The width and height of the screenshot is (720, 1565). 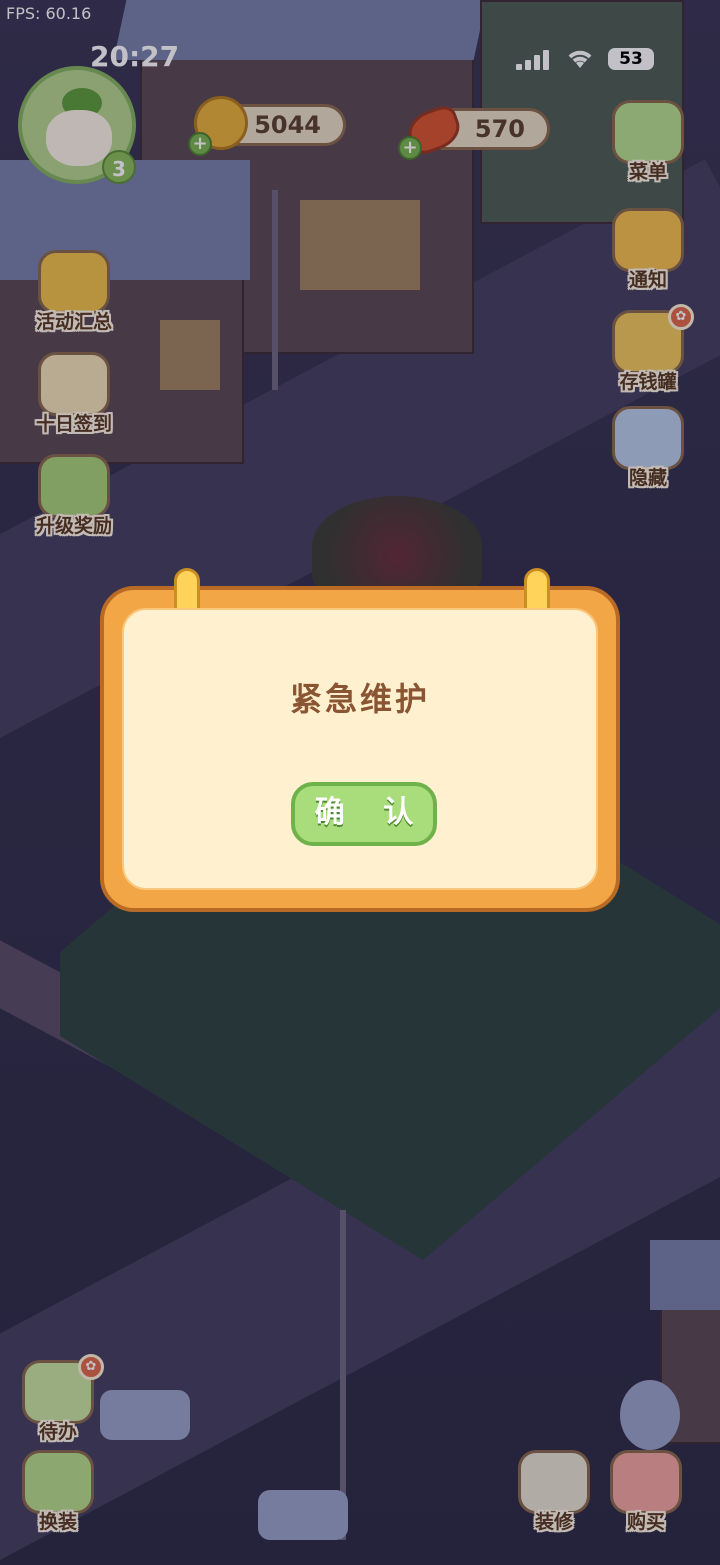 I want to click on dialog-title: 紧急维护, so click(x=359, y=699).